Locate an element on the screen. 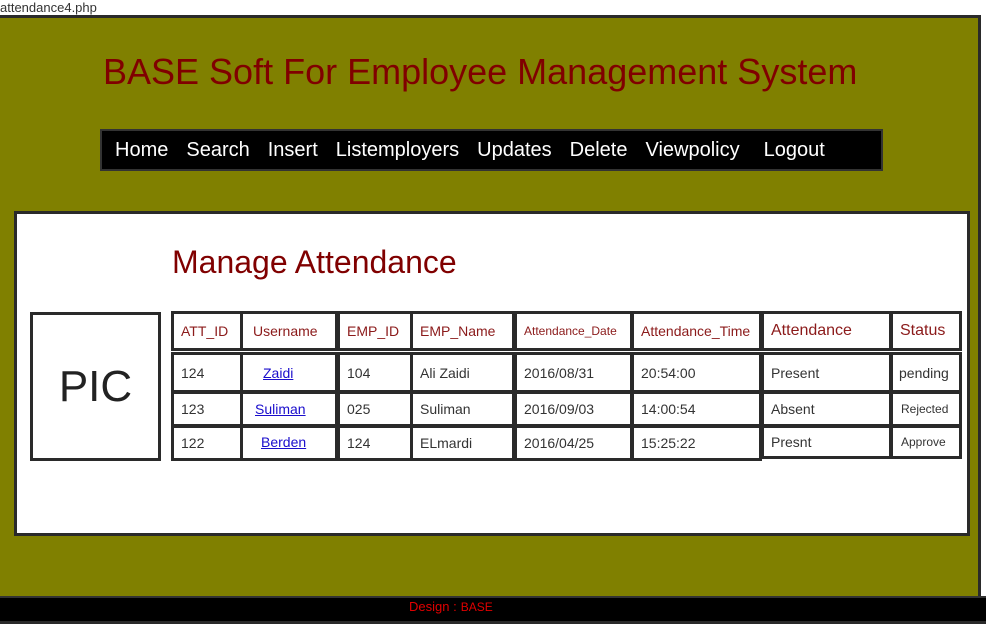  nav-home: Home is located at coordinates (141, 150).